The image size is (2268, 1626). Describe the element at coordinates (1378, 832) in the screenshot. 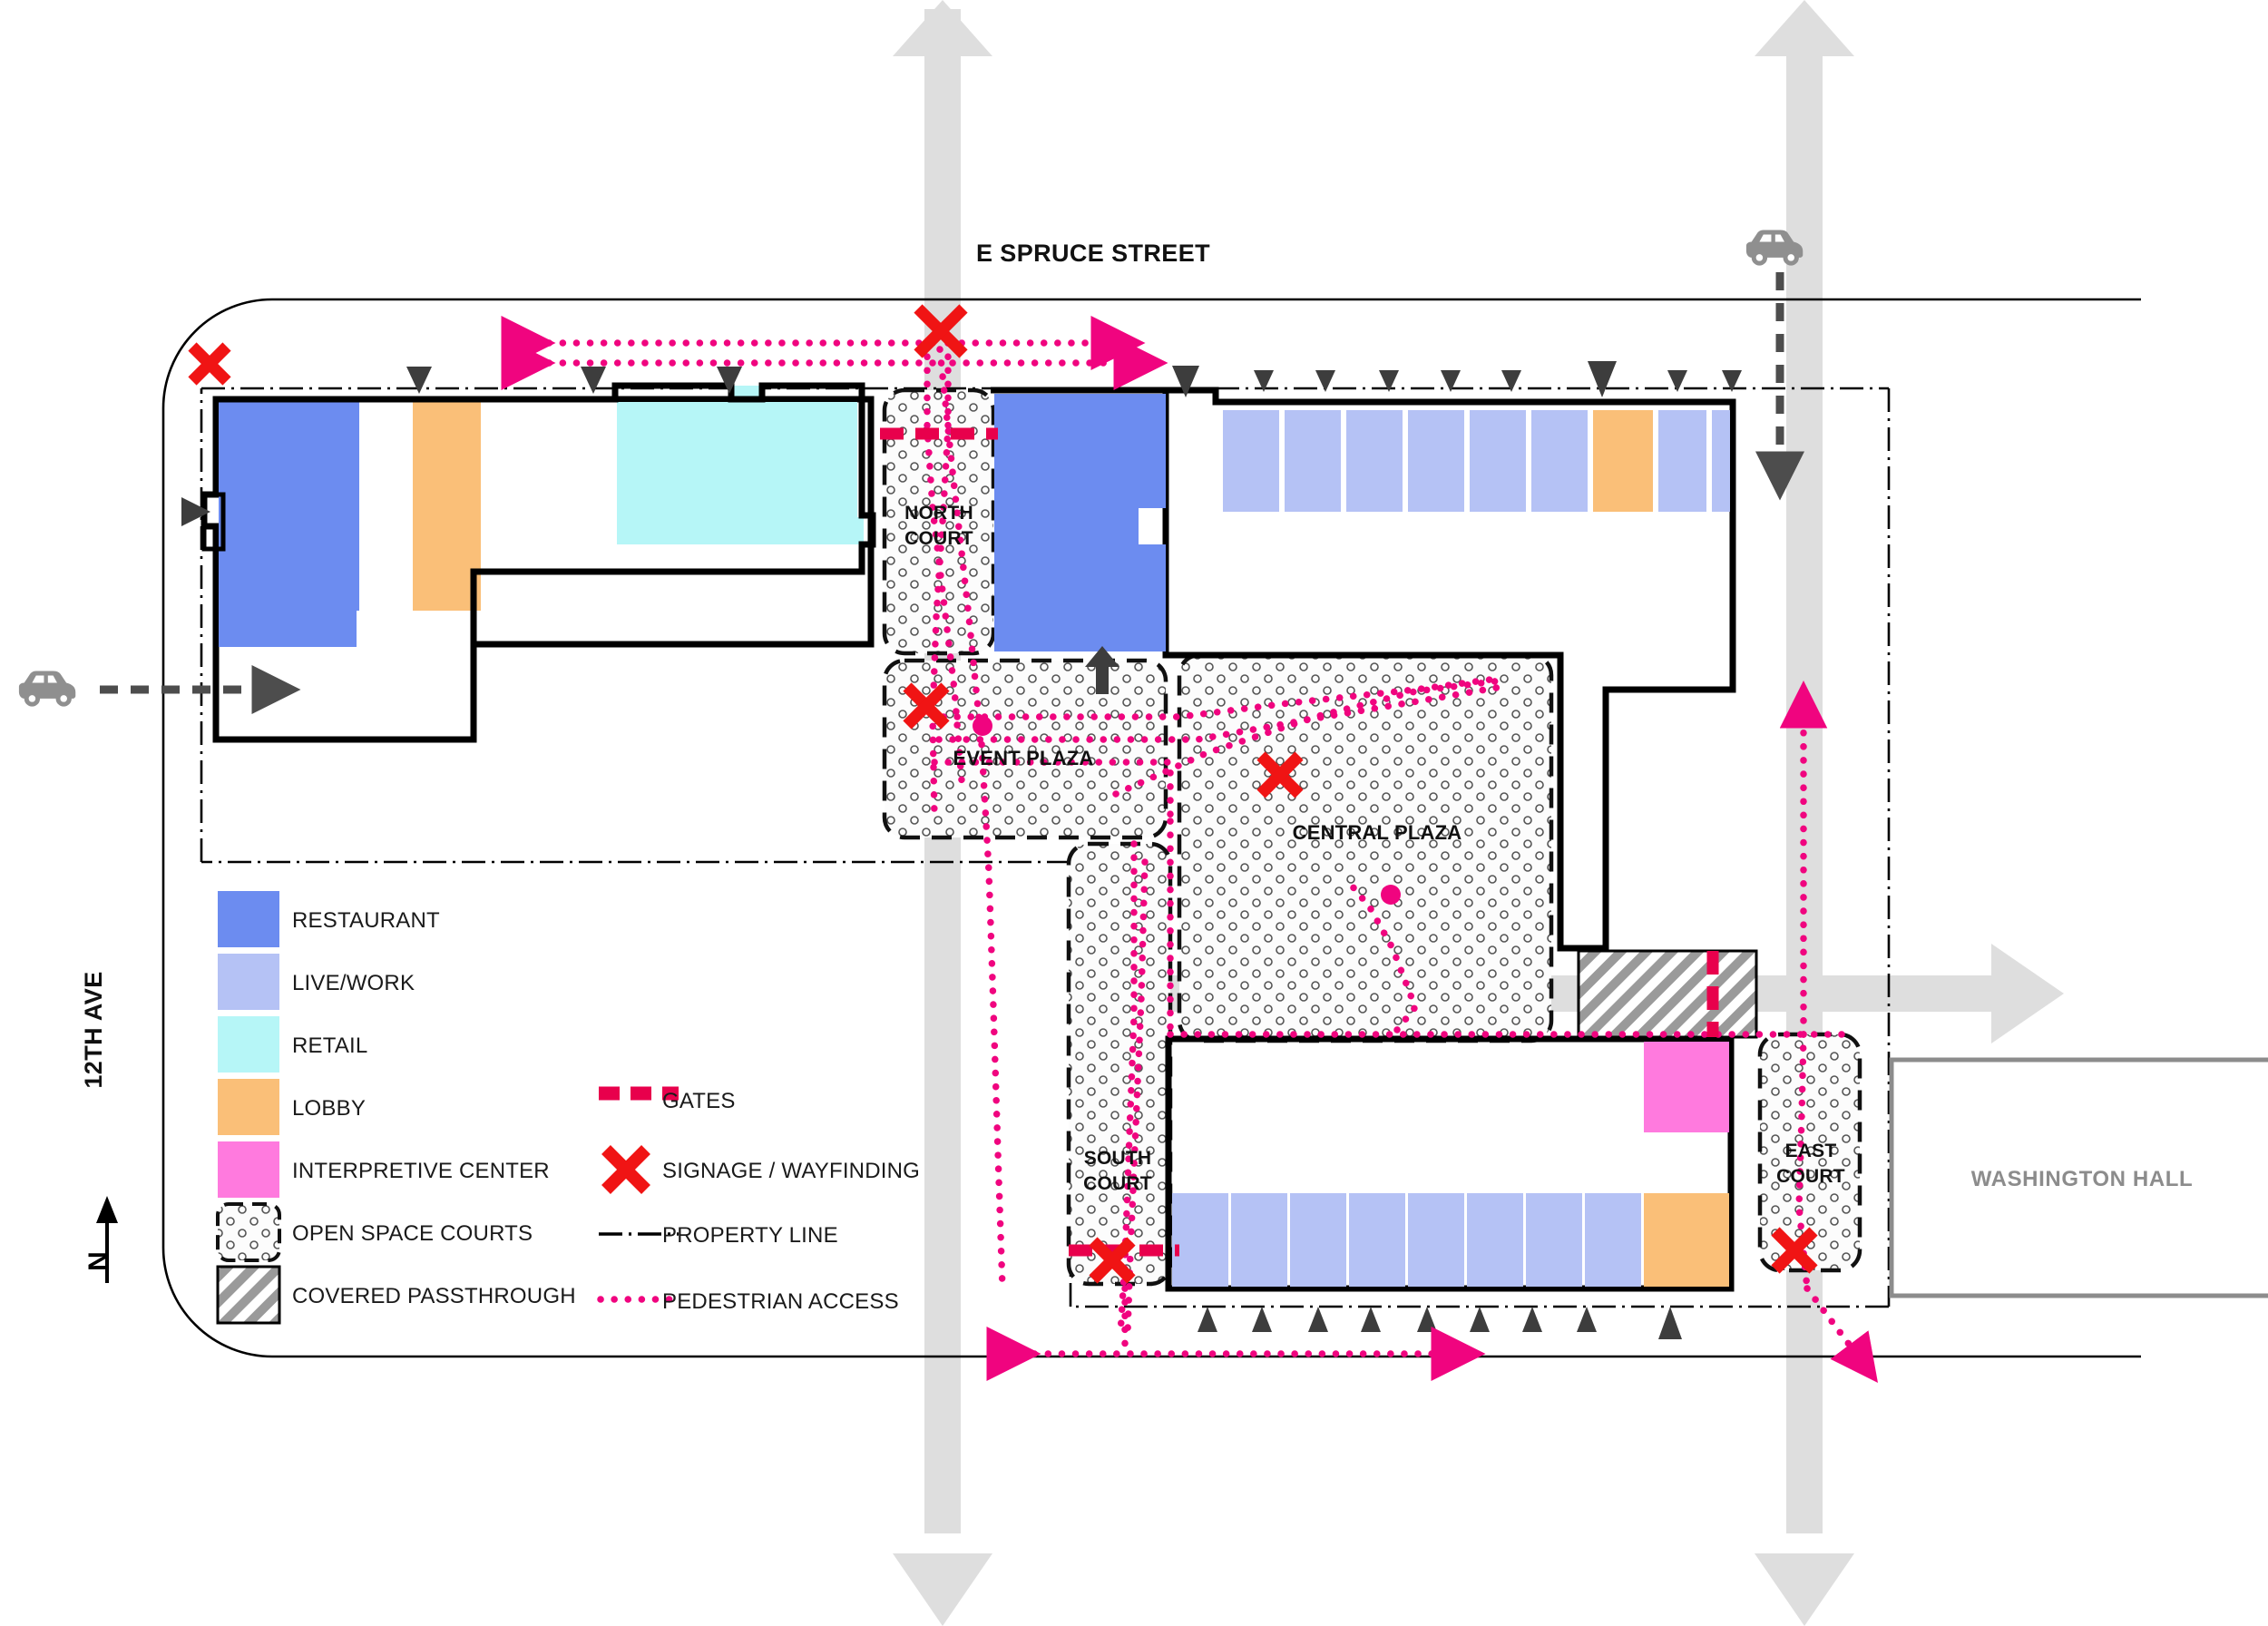

I see `label-central-plaza: CENTRAL PLAZA` at that location.